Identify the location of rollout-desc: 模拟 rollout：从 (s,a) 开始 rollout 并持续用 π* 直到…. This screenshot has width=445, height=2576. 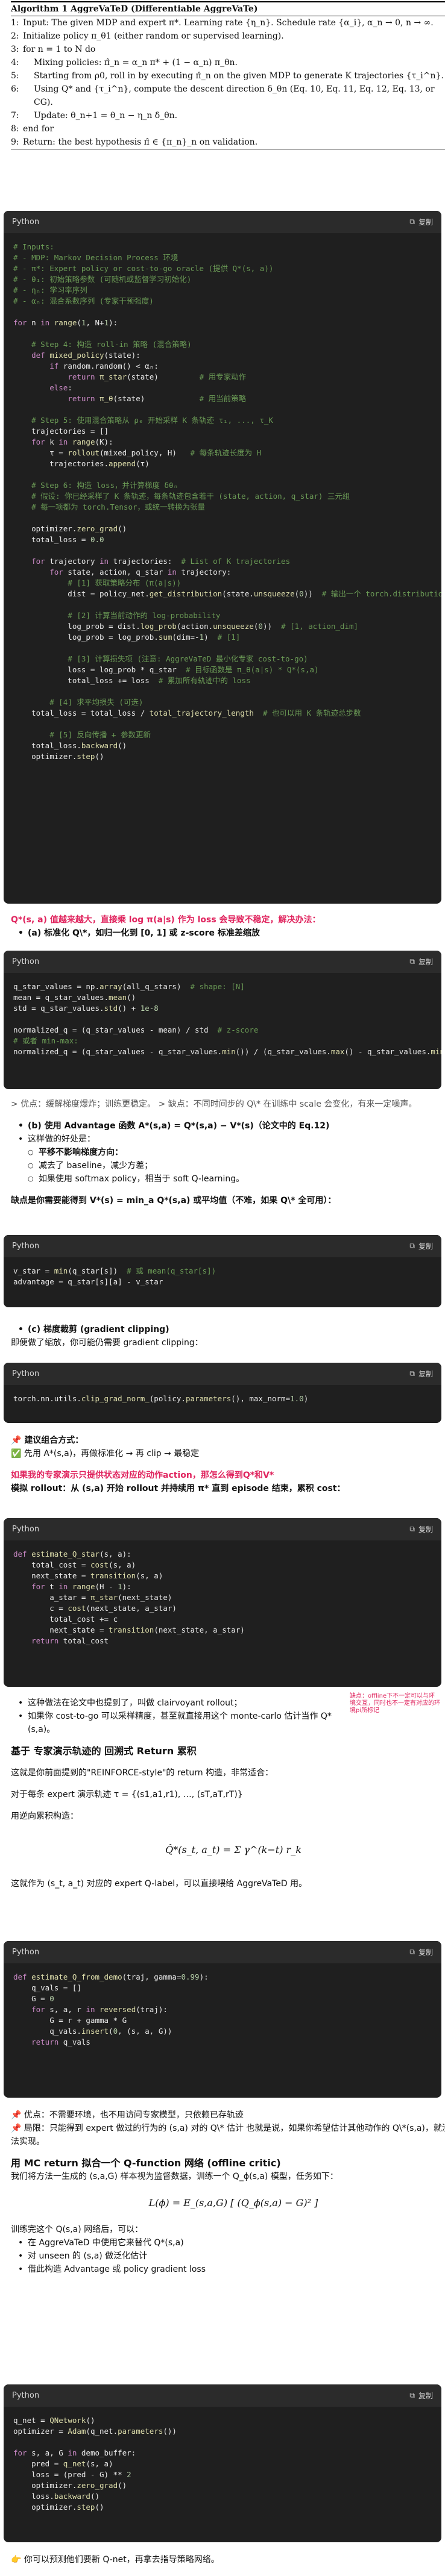
(178, 1489).